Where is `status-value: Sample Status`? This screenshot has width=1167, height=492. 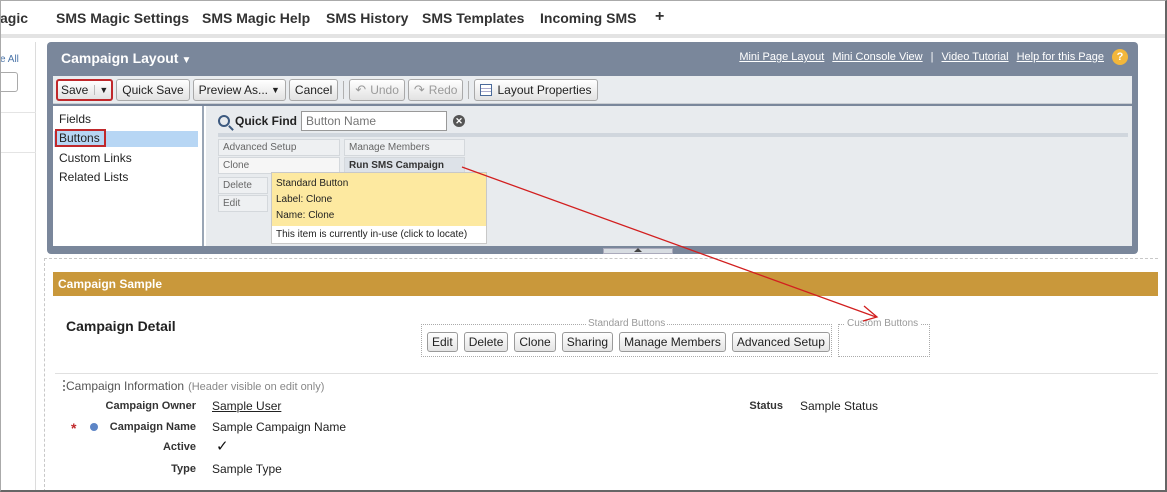
status-value: Sample Status is located at coordinates (839, 406).